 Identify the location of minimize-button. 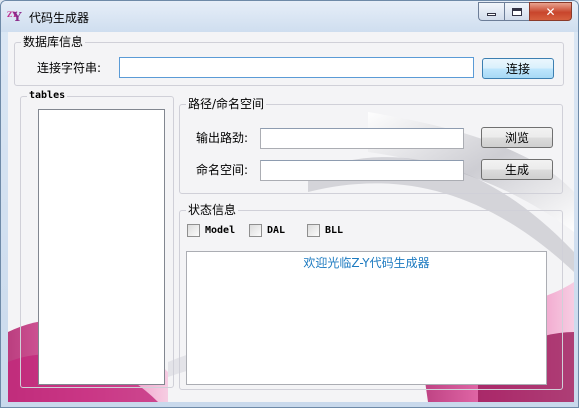
(491, 11).